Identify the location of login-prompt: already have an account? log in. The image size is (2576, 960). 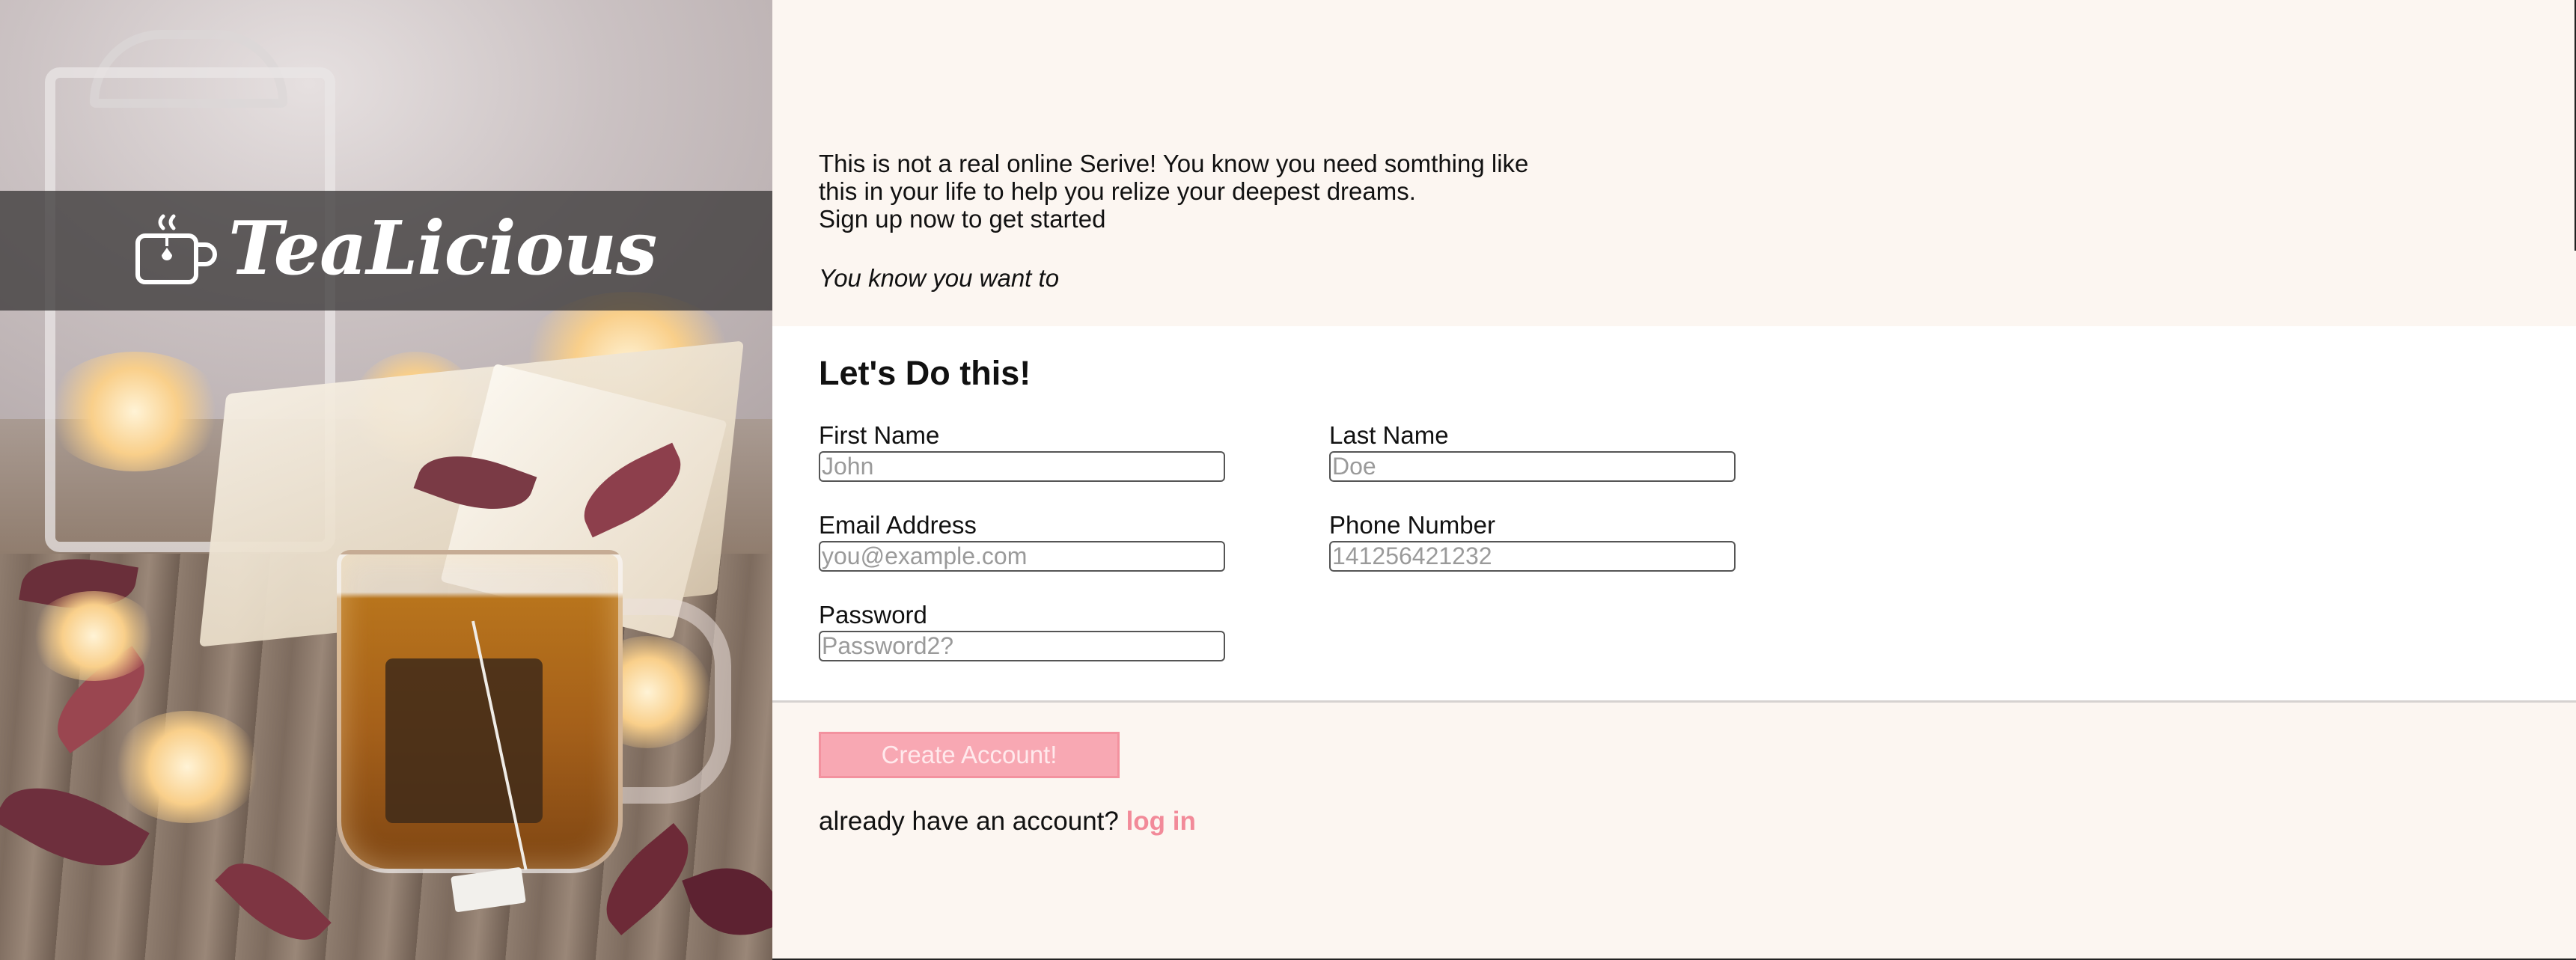
(1007, 822).